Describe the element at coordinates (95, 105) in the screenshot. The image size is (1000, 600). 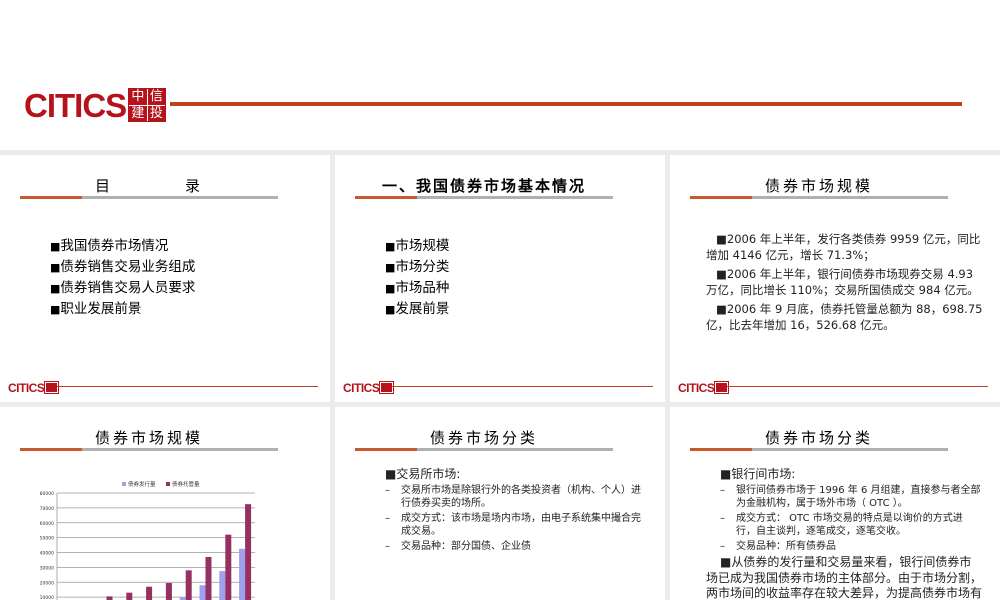
I see `citics-logo: CITICS 中 信 建 投` at that location.